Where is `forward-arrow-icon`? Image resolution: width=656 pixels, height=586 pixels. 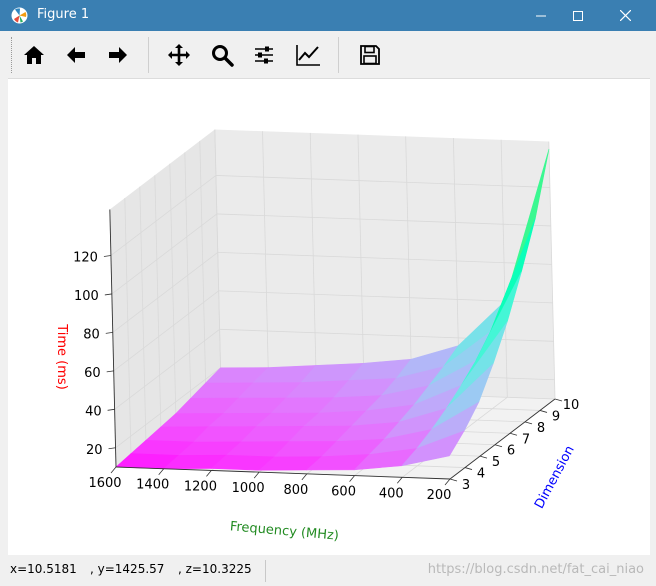
forward-arrow-icon is located at coordinates (118, 55).